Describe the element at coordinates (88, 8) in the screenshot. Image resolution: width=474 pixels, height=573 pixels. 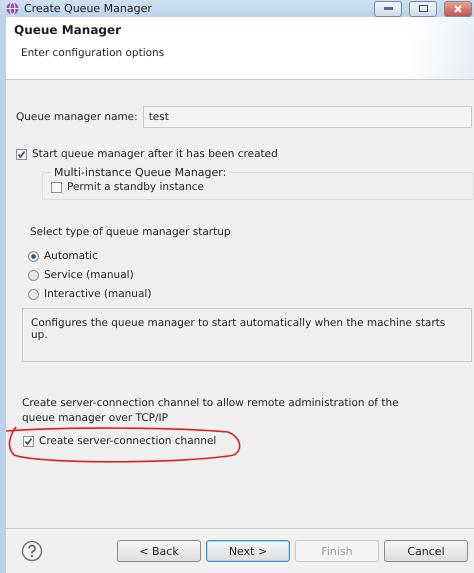
I see `window-title: Create Queue Manager` at that location.